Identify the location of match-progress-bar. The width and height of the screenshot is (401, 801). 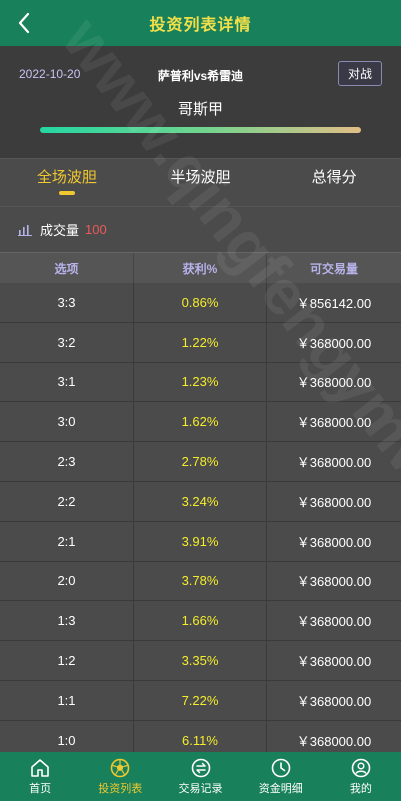
(200, 130).